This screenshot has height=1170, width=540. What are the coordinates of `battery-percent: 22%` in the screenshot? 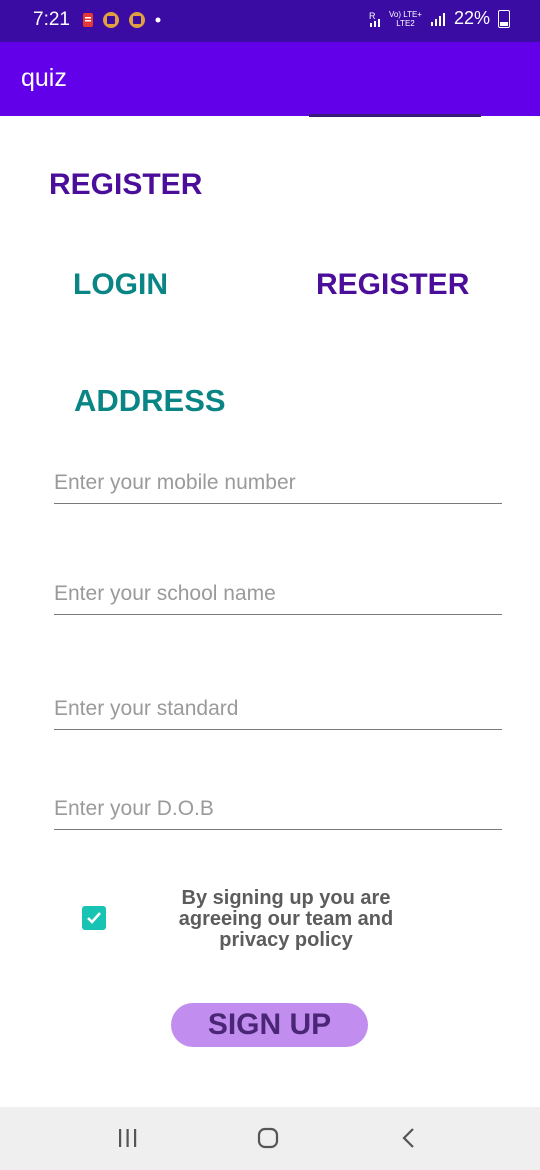 It's located at (471, 18).